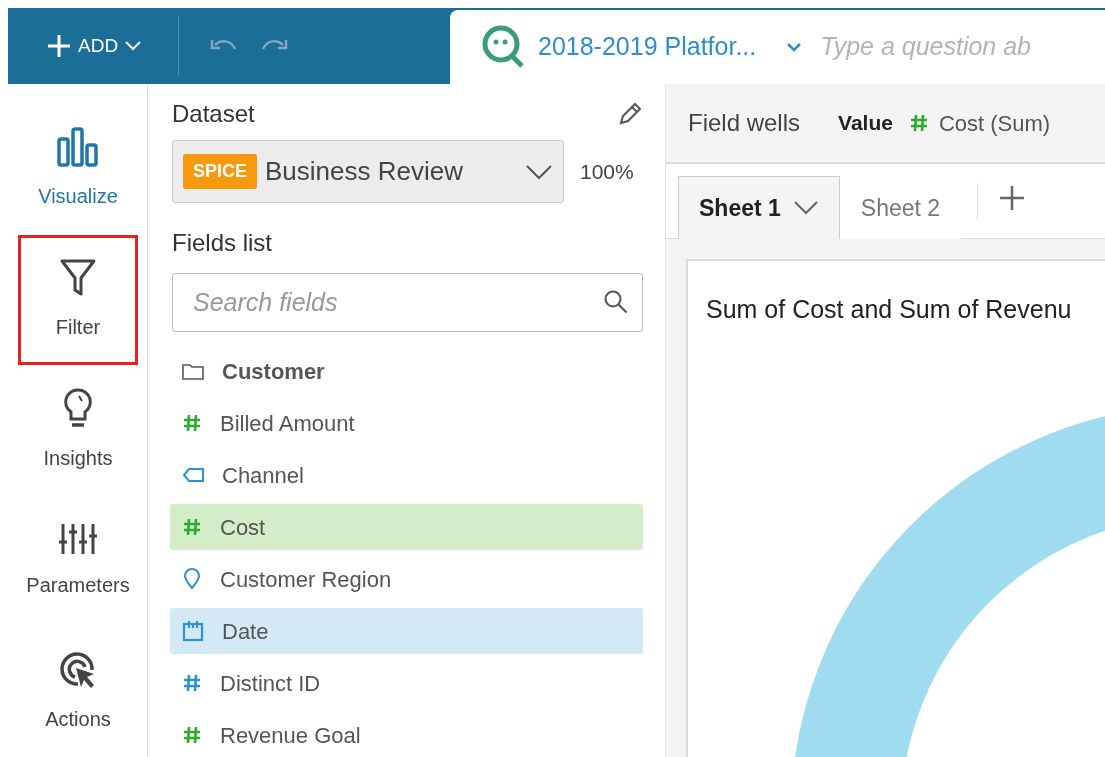 The width and height of the screenshot is (1105, 757). I want to click on sheet-tab: Sheet 1, so click(759, 207).